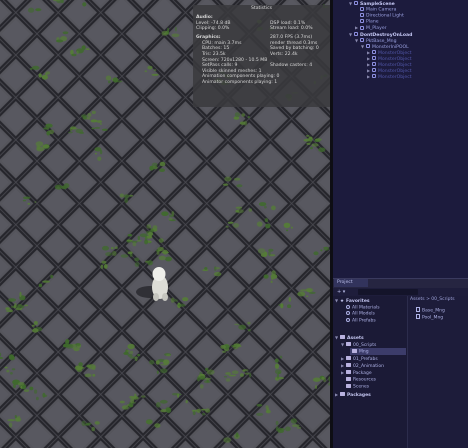 Image resolution: width=468 pixels, height=448 pixels. Describe the element at coordinates (372, 4) in the screenshot. I see `hierarchy-item: ▼ SampleScene` at that location.